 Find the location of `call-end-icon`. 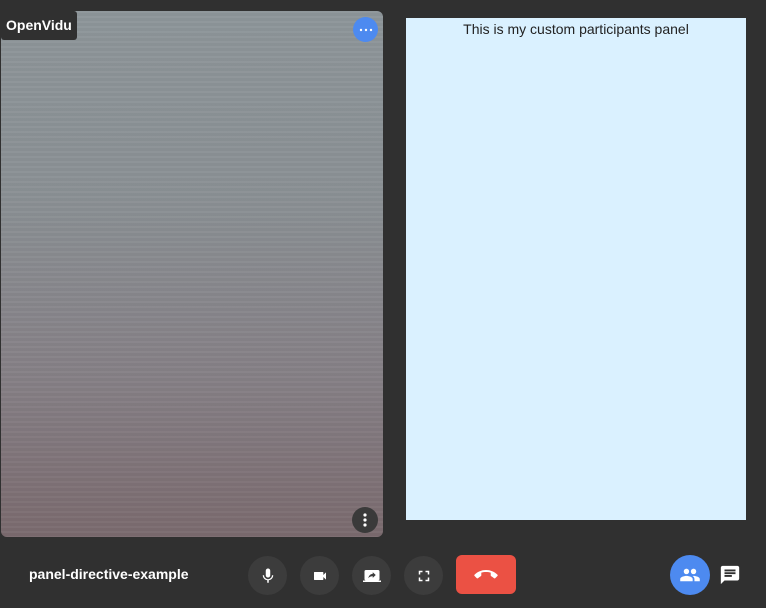

call-end-icon is located at coordinates (486, 573).